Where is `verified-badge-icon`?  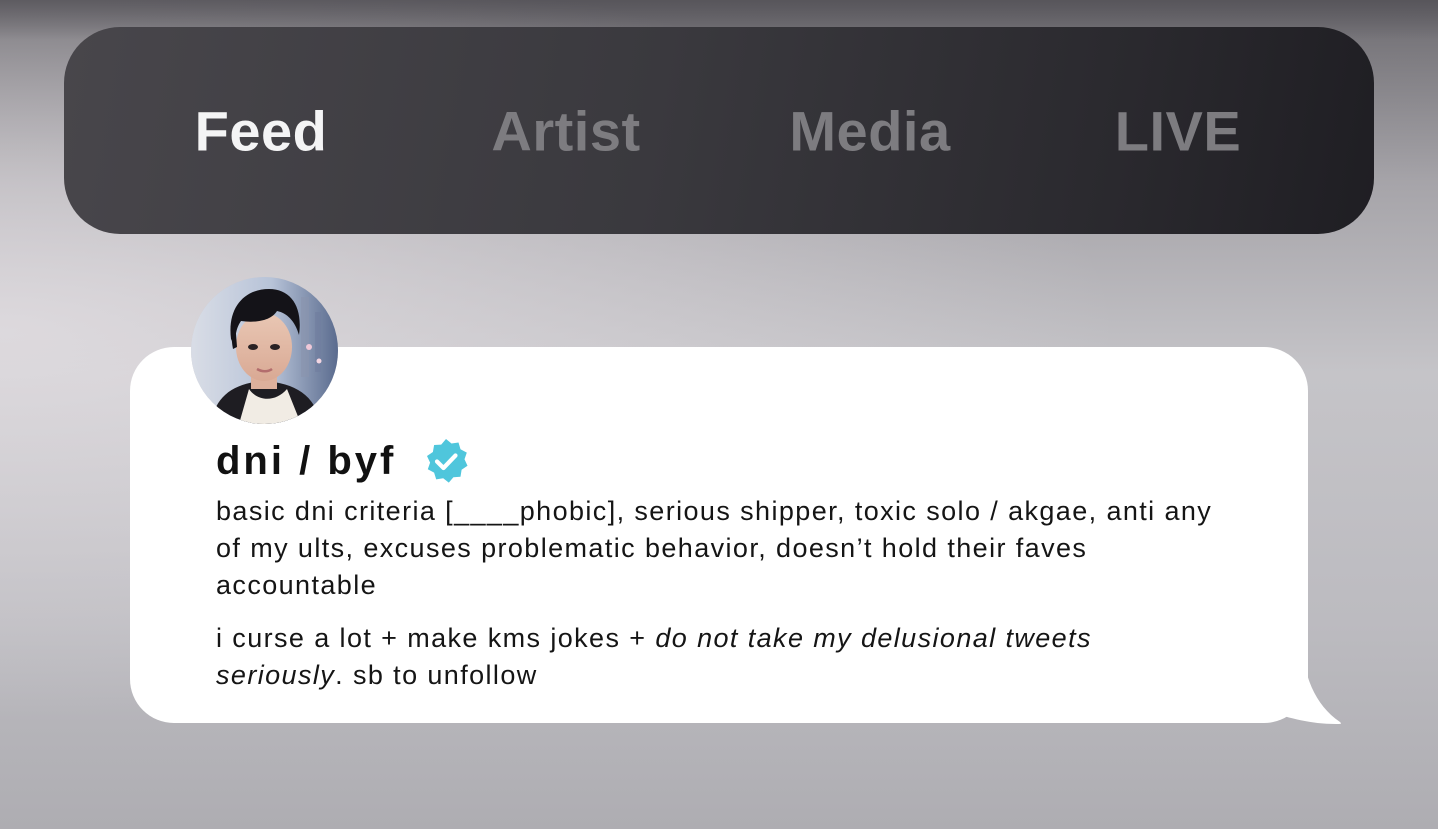
verified-badge-icon is located at coordinates (447, 461).